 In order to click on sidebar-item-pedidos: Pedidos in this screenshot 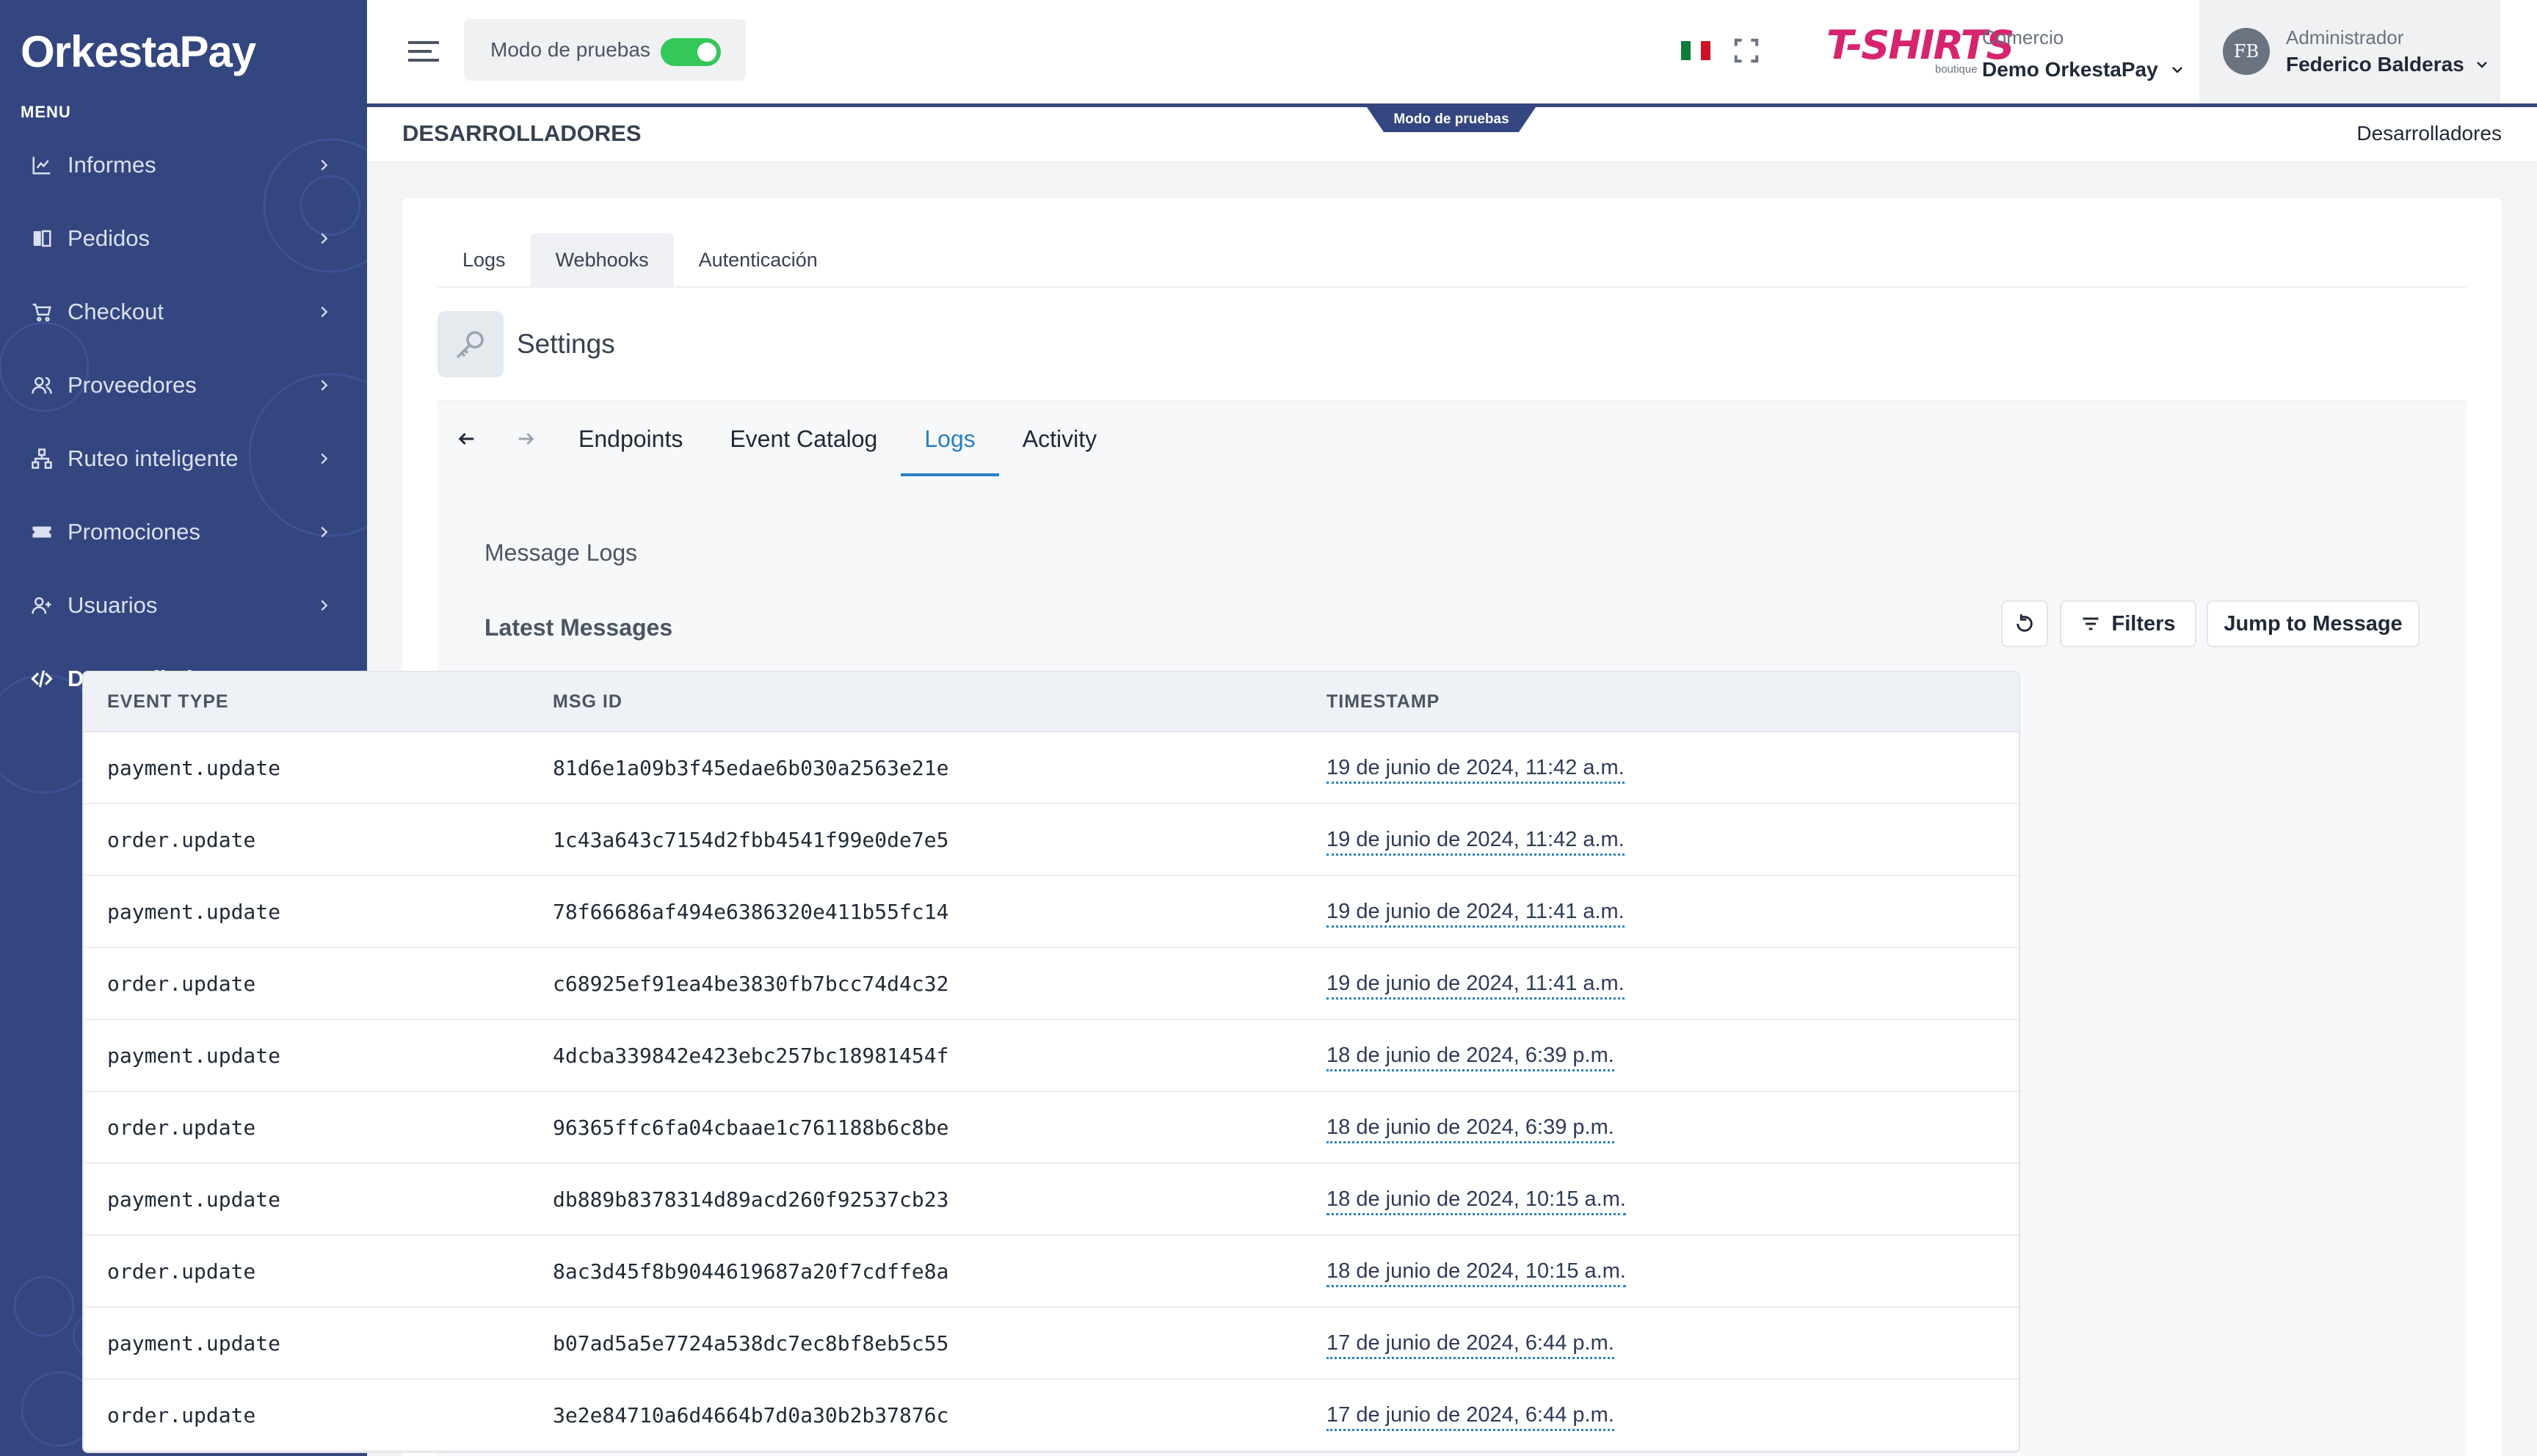, I will do `click(183, 238)`.